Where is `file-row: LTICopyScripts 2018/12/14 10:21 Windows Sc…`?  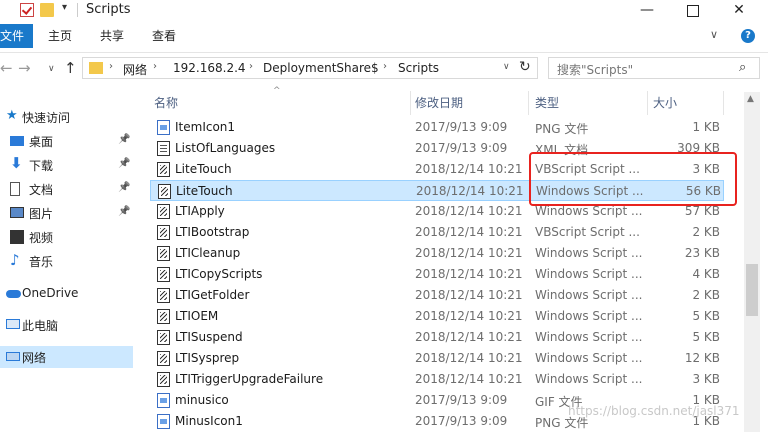
file-row: LTICopyScripts 2018/12/14 10:21 Windows Sc… is located at coordinates (437, 274).